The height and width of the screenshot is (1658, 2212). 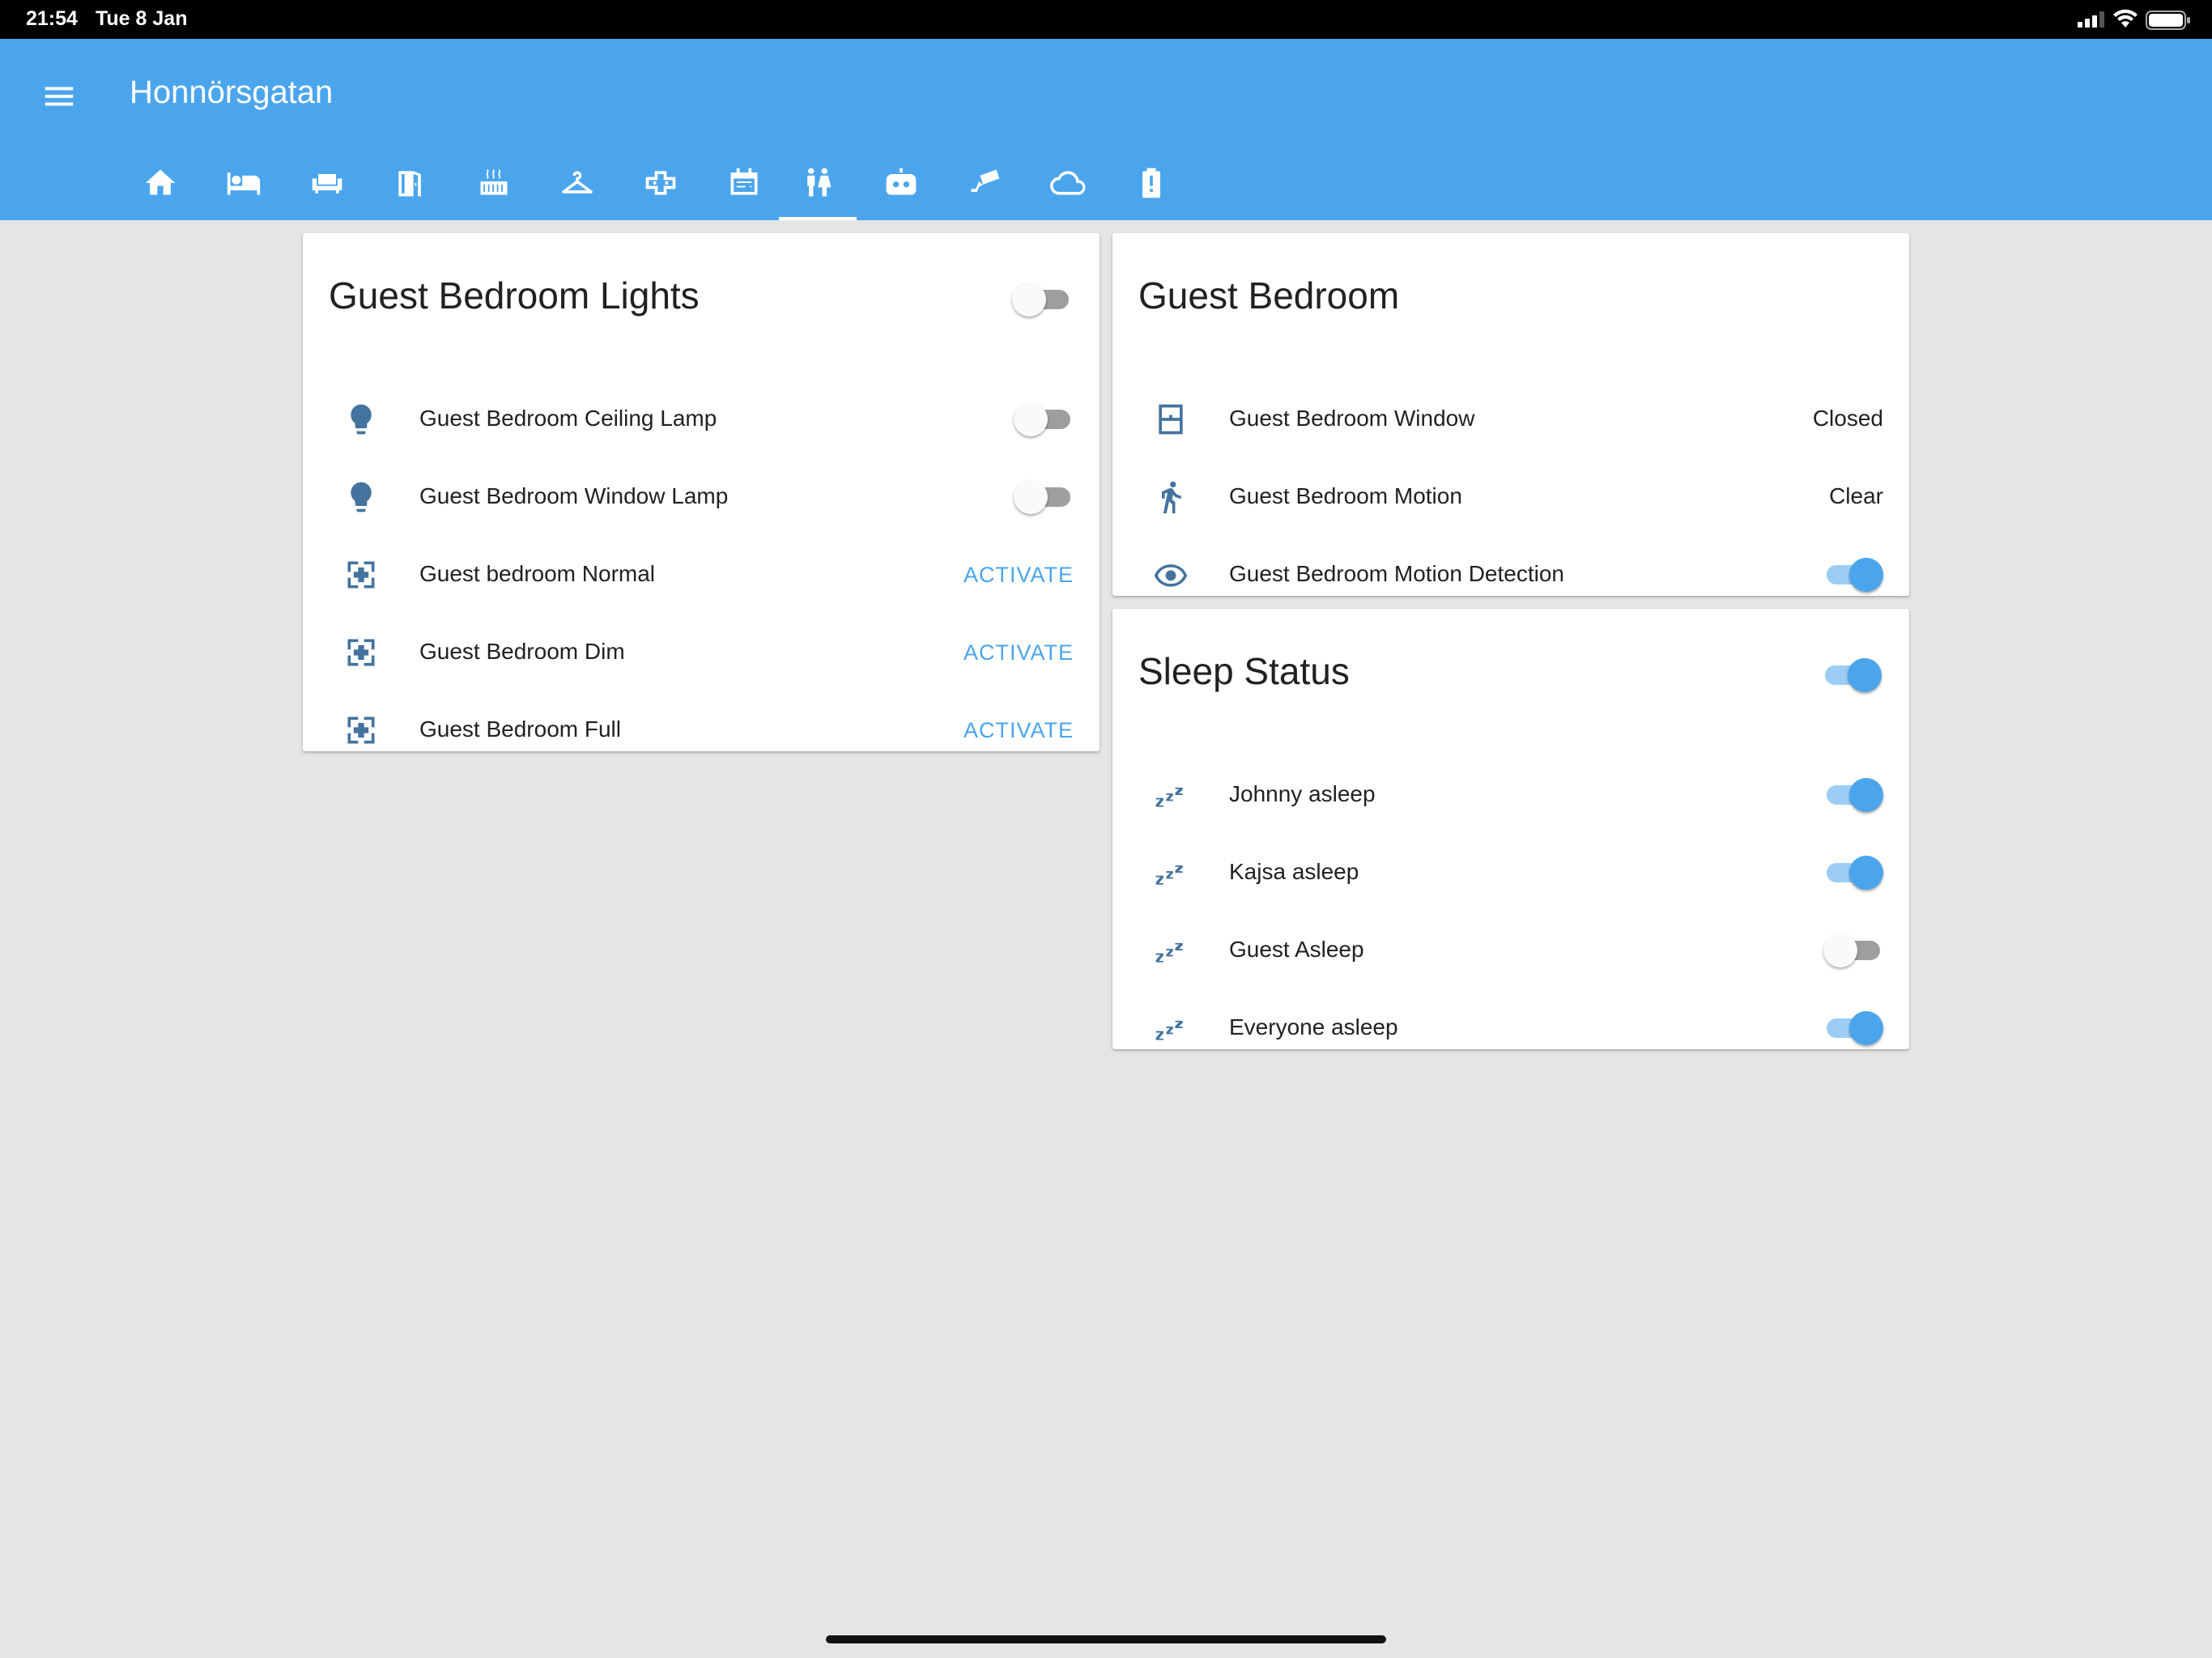 I want to click on cellular-signal-icon, so click(x=2091, y=19).